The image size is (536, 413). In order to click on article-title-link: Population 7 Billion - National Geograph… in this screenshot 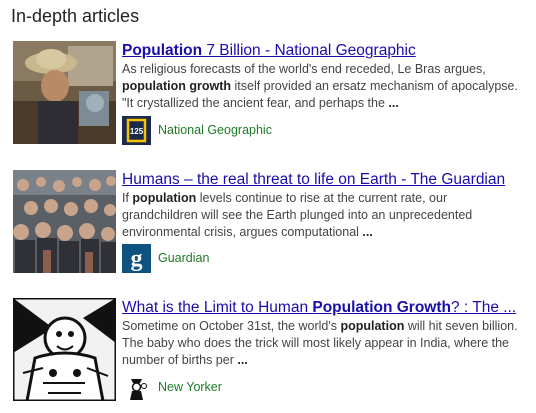, I will do `click(322, 51)`.